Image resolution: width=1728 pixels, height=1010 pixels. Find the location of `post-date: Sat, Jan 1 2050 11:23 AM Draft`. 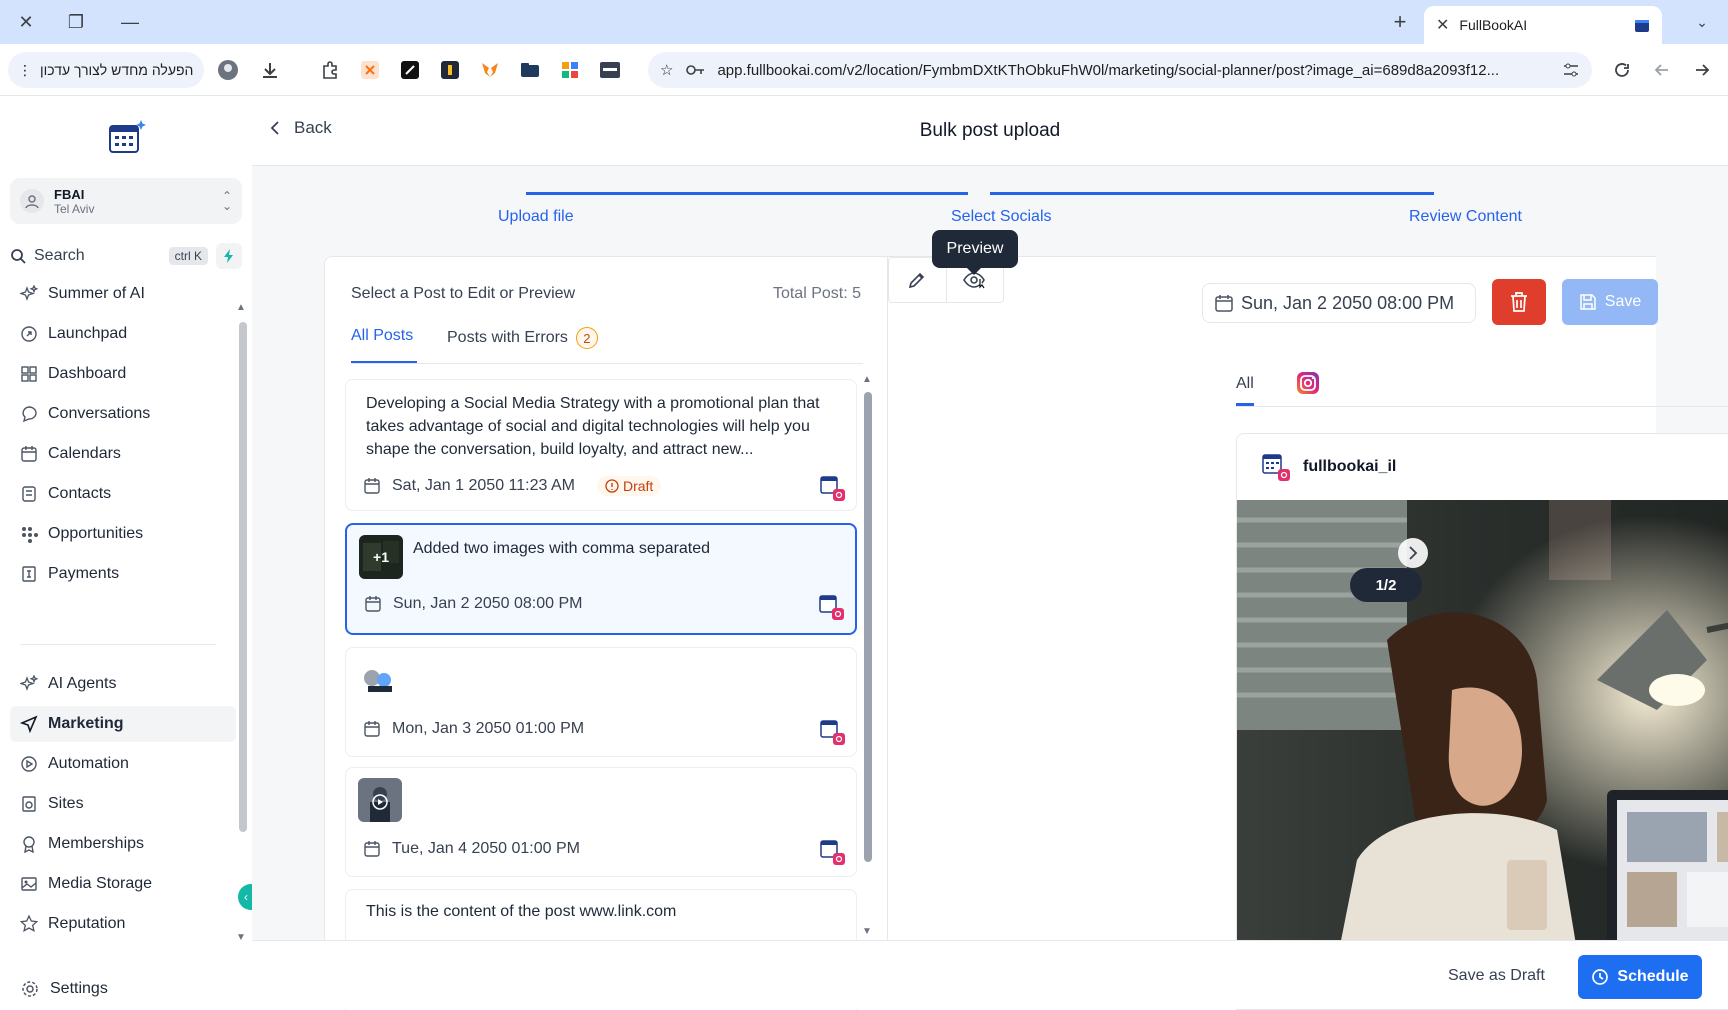

post-date: Sat, Jan 1 2050 11:23 AM Draft is located at coordinates (513, 486).